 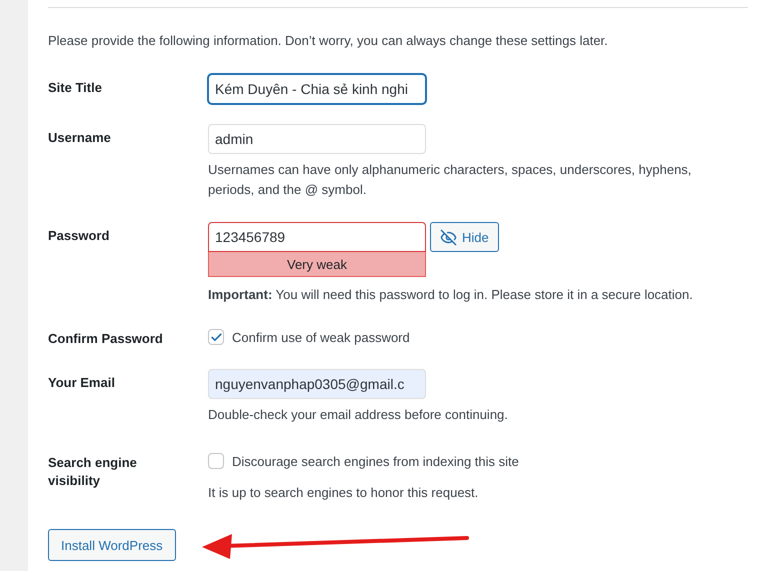 I want to click on field-label: Your Email, so click(x=82, y=383).